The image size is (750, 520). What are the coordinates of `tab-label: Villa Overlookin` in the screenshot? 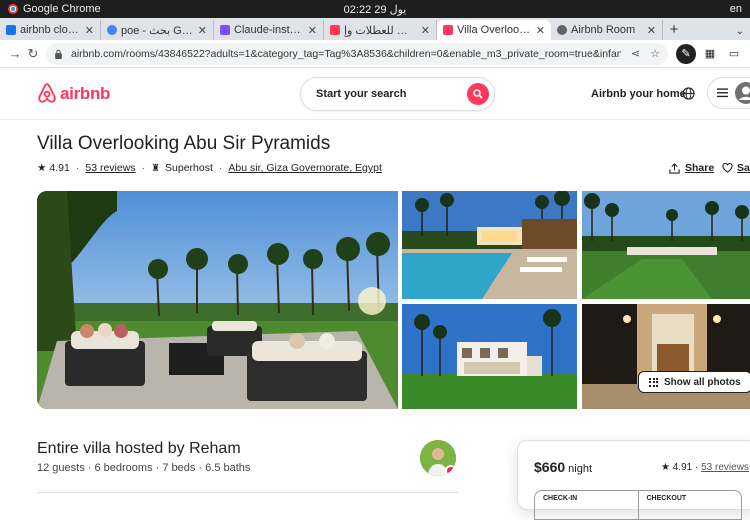 It's located at (494, 30).